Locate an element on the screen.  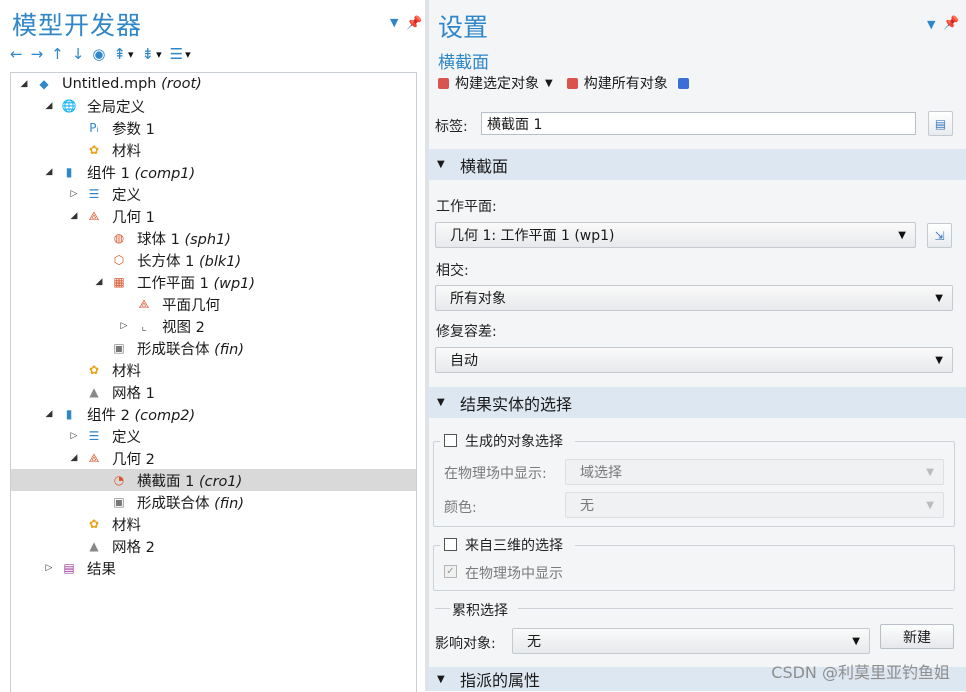
definitions-icon: ☰ is located at coordinates (94, 194).